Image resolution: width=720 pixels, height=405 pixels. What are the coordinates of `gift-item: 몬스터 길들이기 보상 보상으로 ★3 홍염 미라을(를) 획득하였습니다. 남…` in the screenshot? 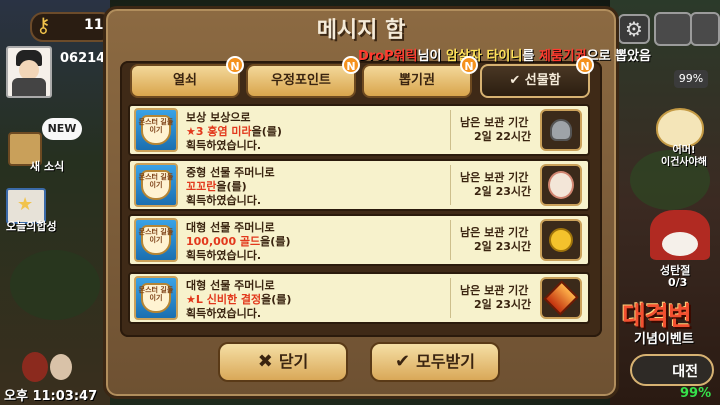 It's located at (359, 130).